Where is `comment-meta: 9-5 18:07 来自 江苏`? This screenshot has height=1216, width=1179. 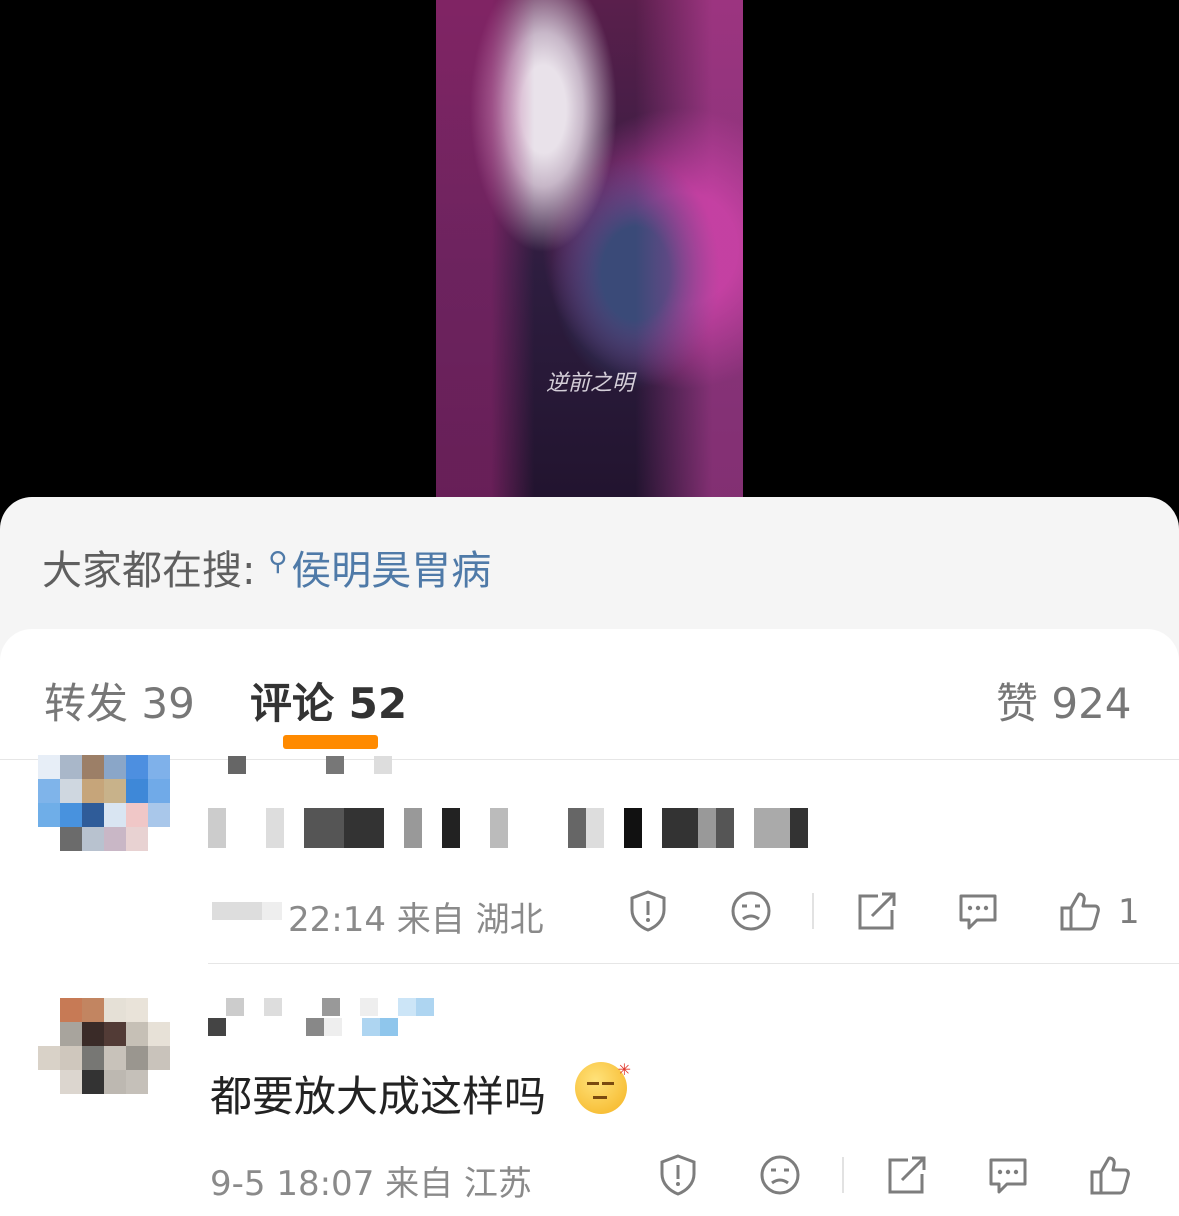
comment-meta: 9-5 18:07 来自 江苏 is located at coordinates (371, 1184).